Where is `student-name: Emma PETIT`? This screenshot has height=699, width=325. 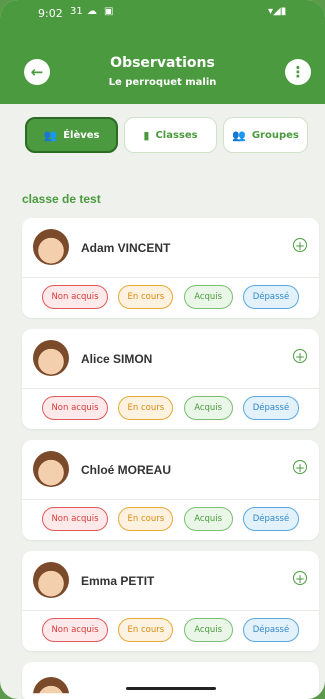 student-name: Emma PETIT is located at coordinates (118, 581).